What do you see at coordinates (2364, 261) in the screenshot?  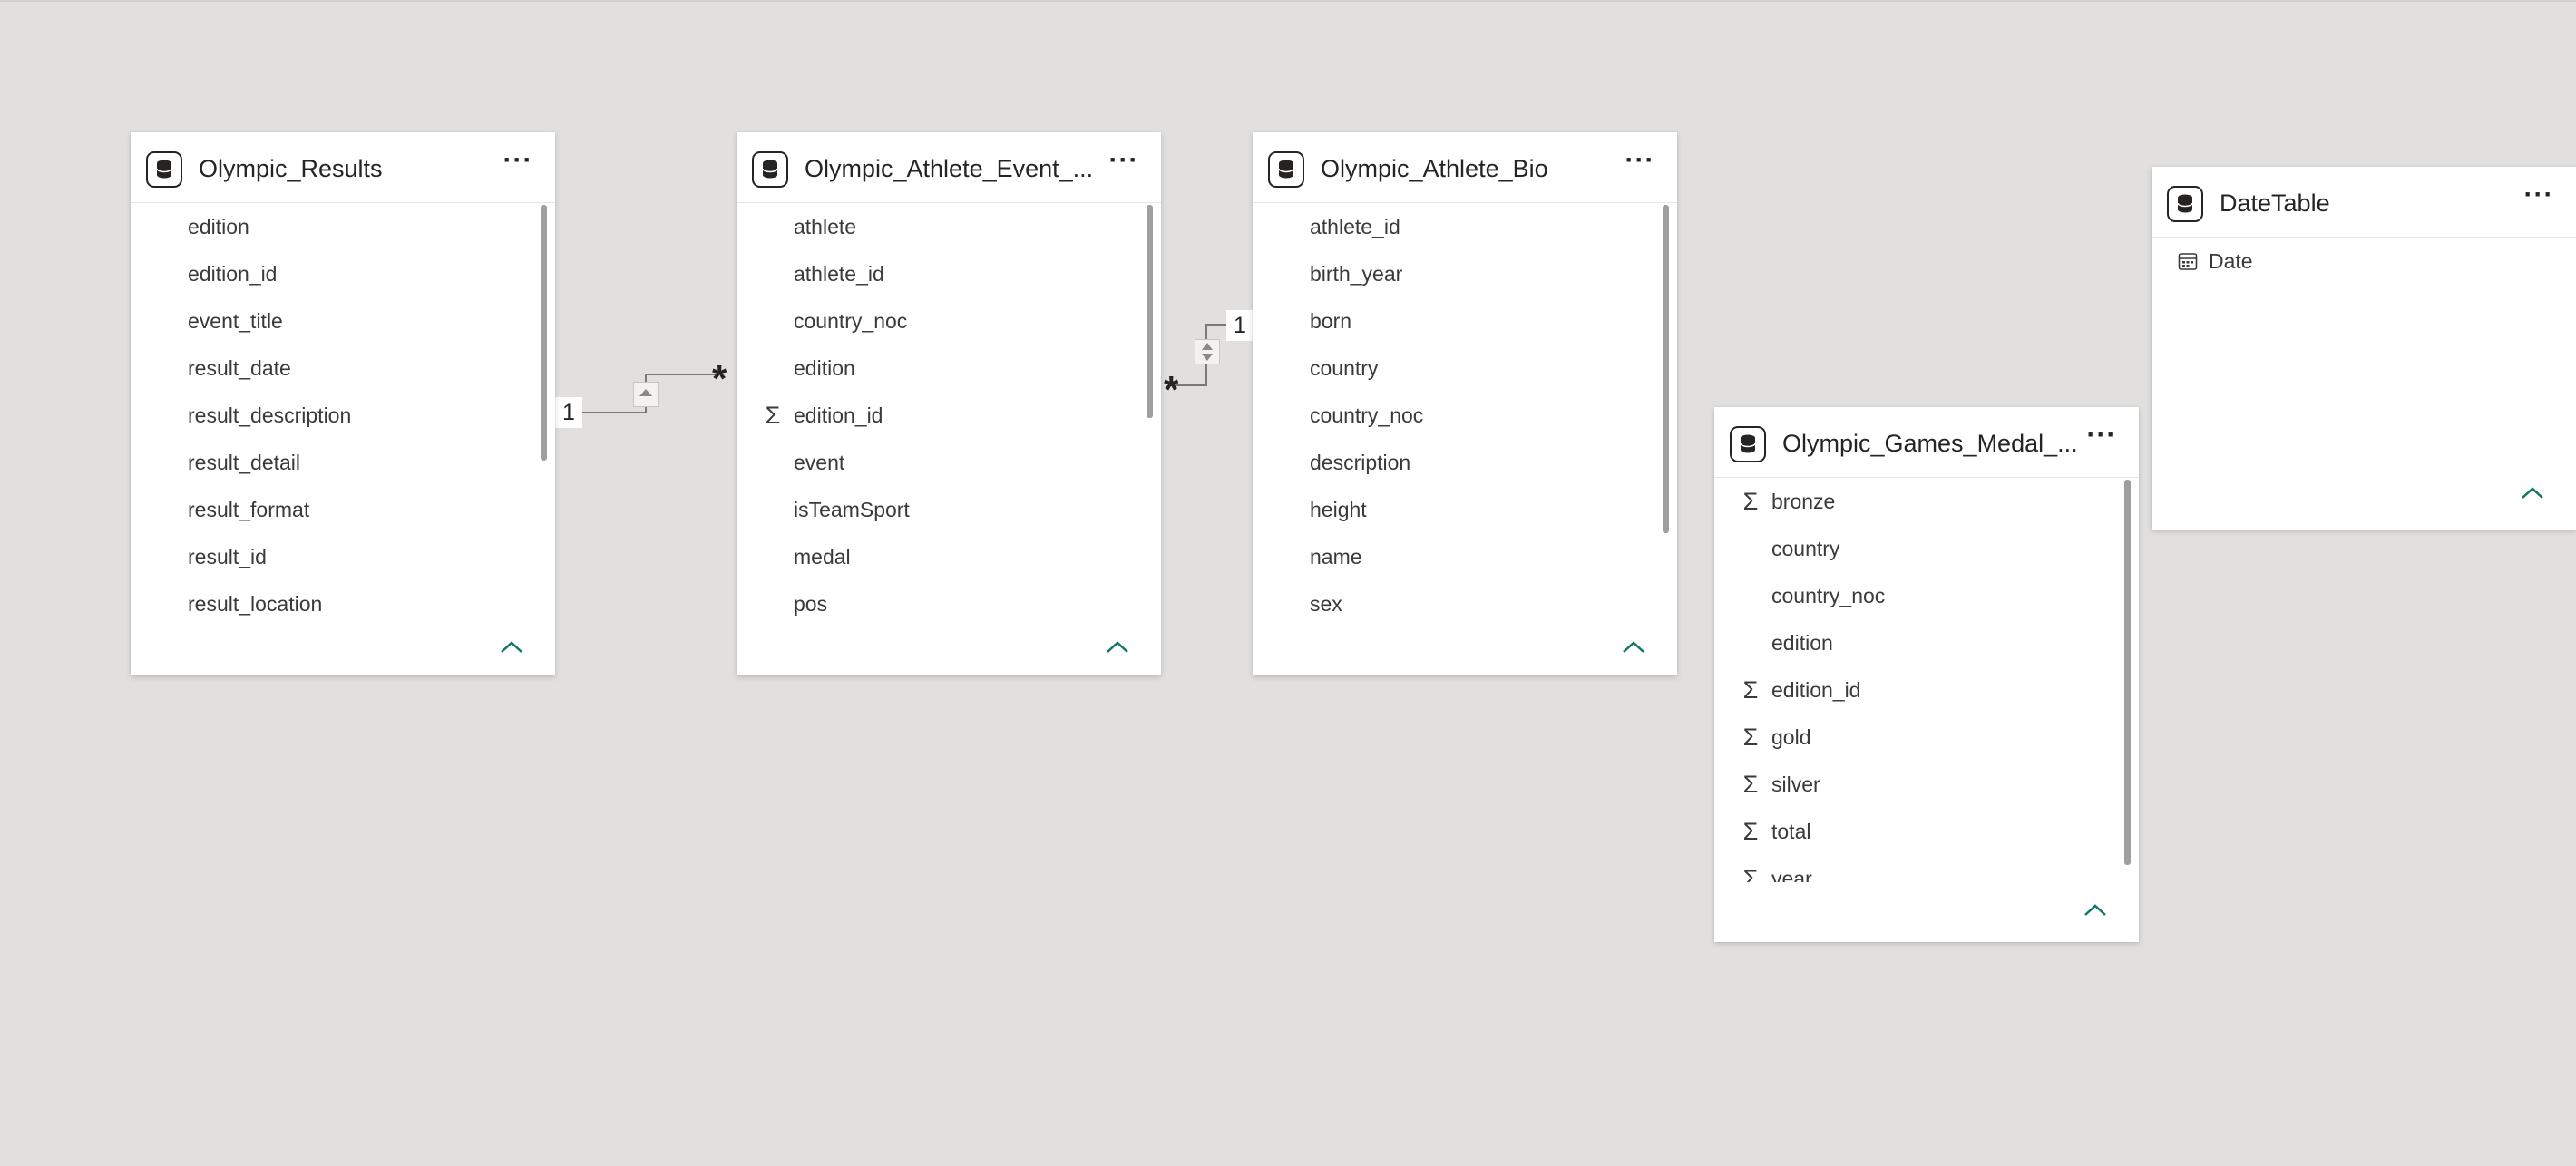 I see `field-row: Date` at bounding box center [2364, 261].